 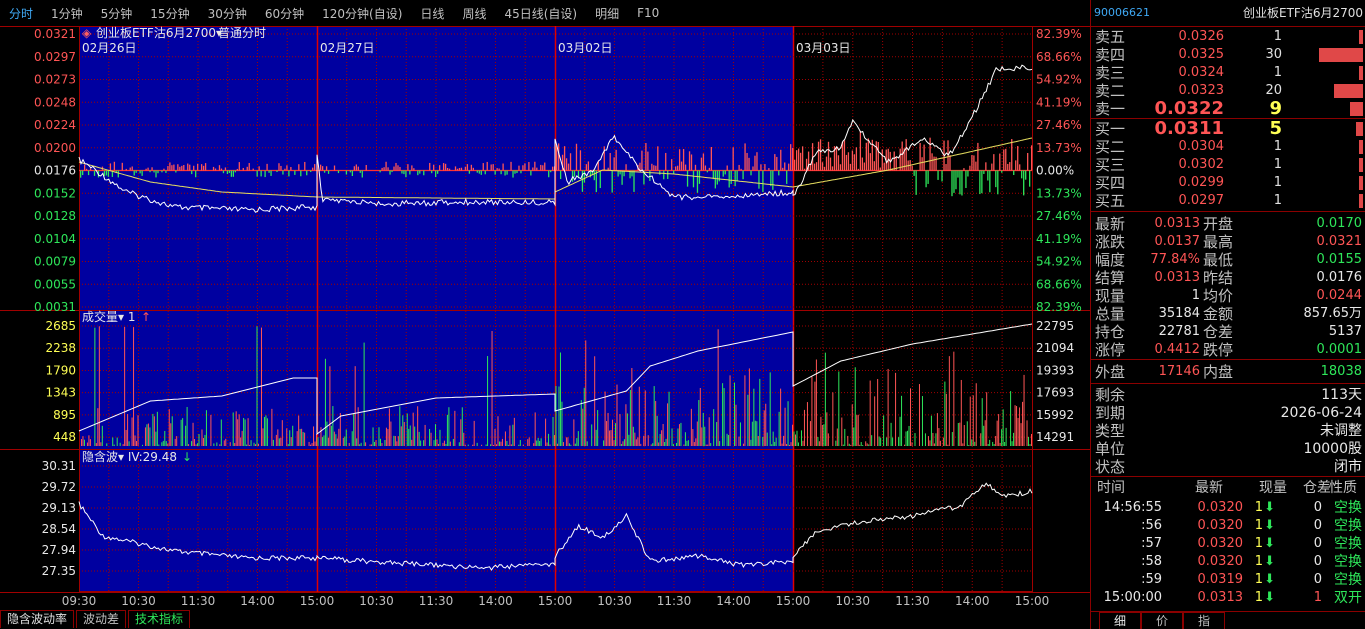 I want to click on order-book-row: 卖二 0.0323 20, so click(x=1228, y=91).